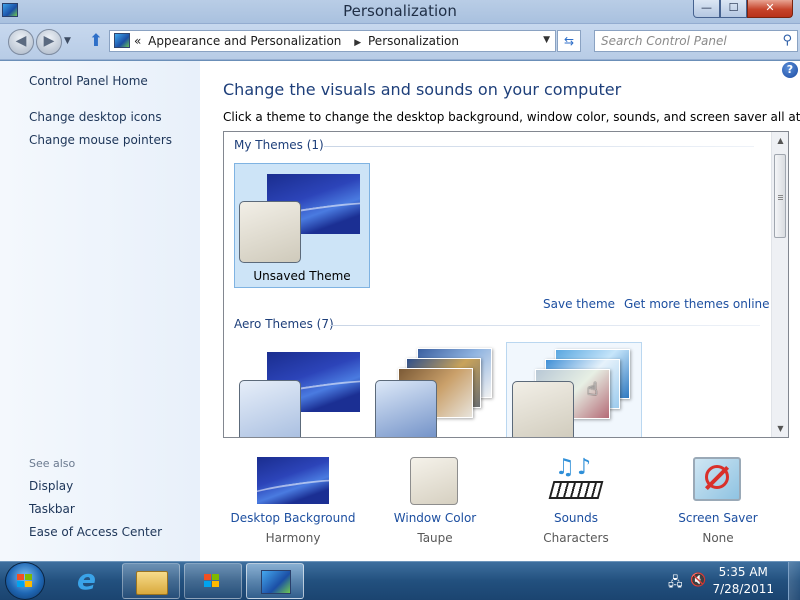 The height and width of the screenshot is (600, 800). Describe the element at coordinates (706, 9) in the screenshot. I see `minimize-button: —` at that location.